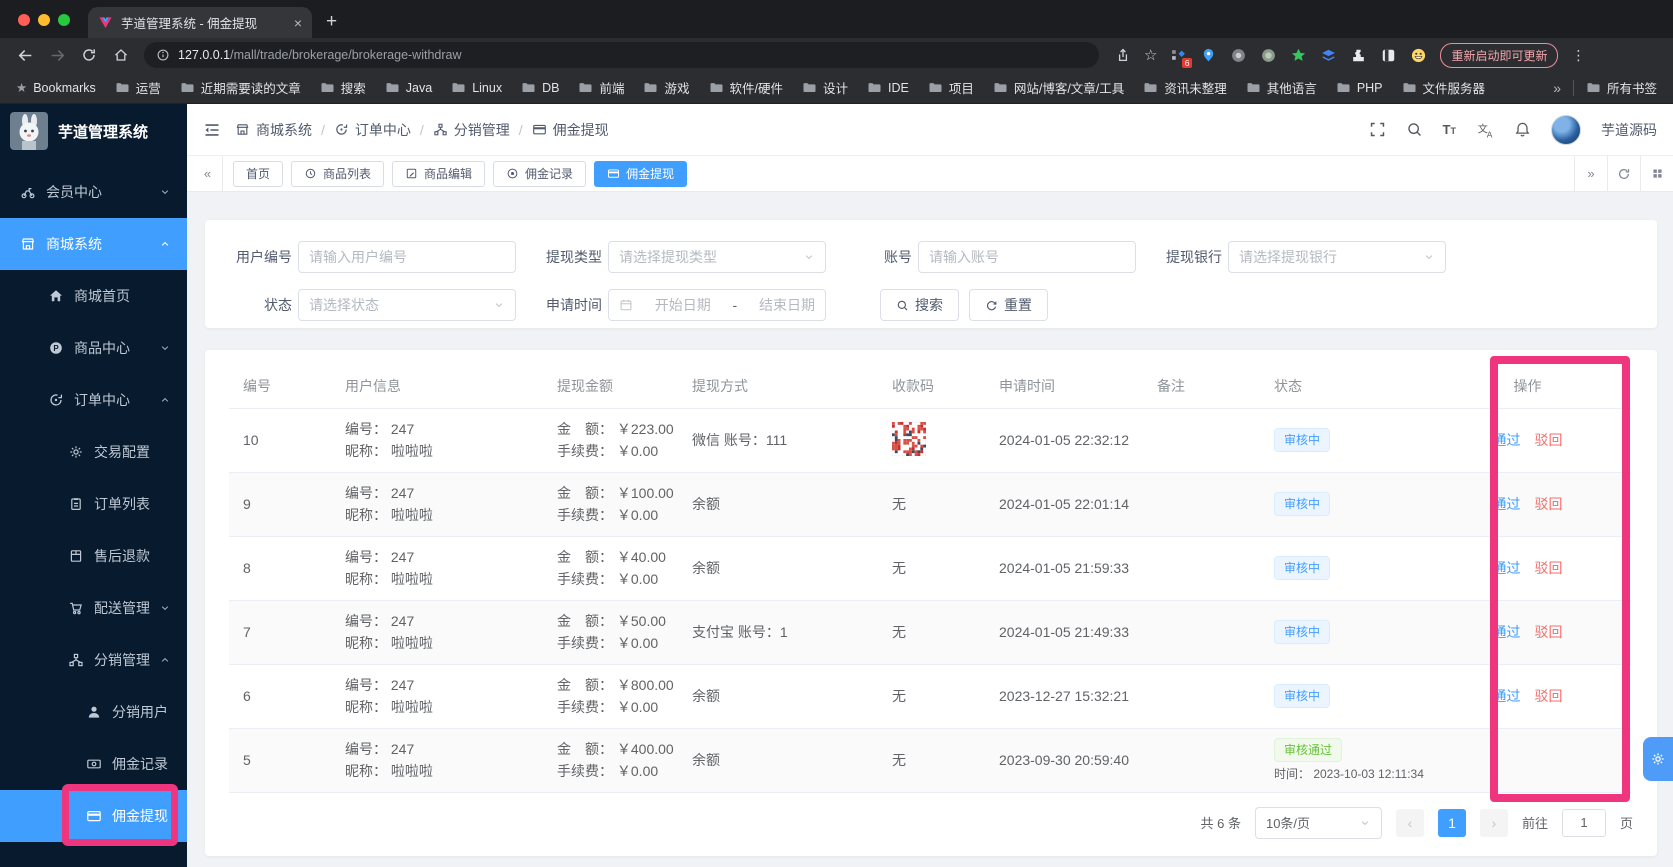  I want to click on back-button, so click(25, 55).